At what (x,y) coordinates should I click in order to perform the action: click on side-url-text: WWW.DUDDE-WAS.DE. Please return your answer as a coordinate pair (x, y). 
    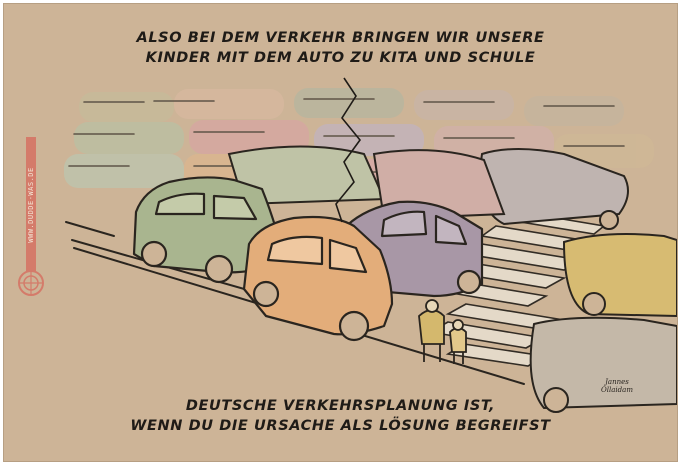
    Looking at the image, I should click on (31, 204).